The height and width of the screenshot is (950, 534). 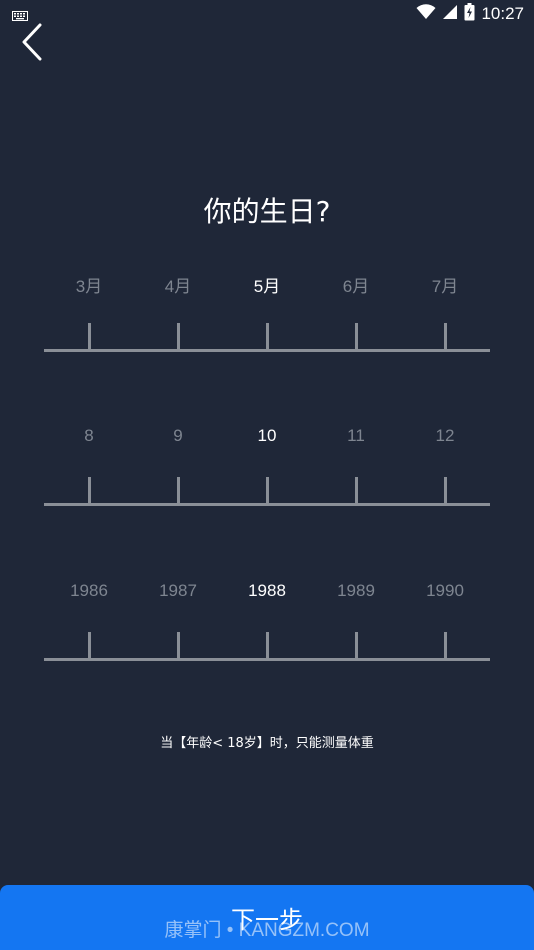 I want to click on picker-option-label: 6月, so click(x=356, y=286).